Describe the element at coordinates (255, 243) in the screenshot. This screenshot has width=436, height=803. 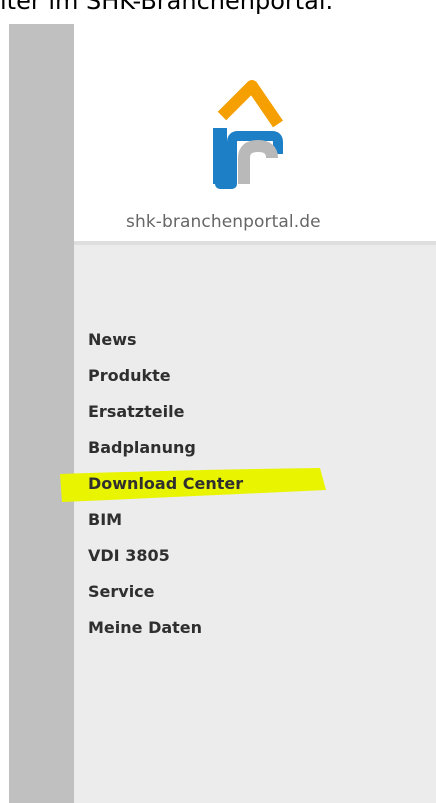
I see `menu-divider` at that location.